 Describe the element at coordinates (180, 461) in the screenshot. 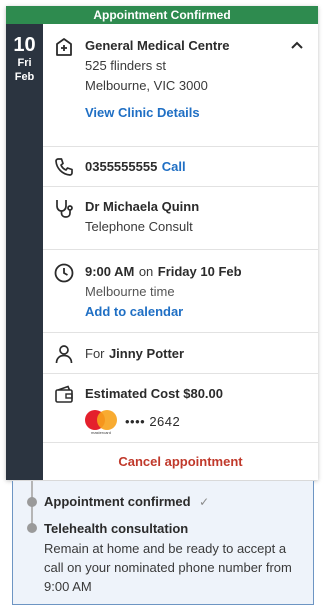

I see `cancel-appointment-button: Cancel appointment` at that location.